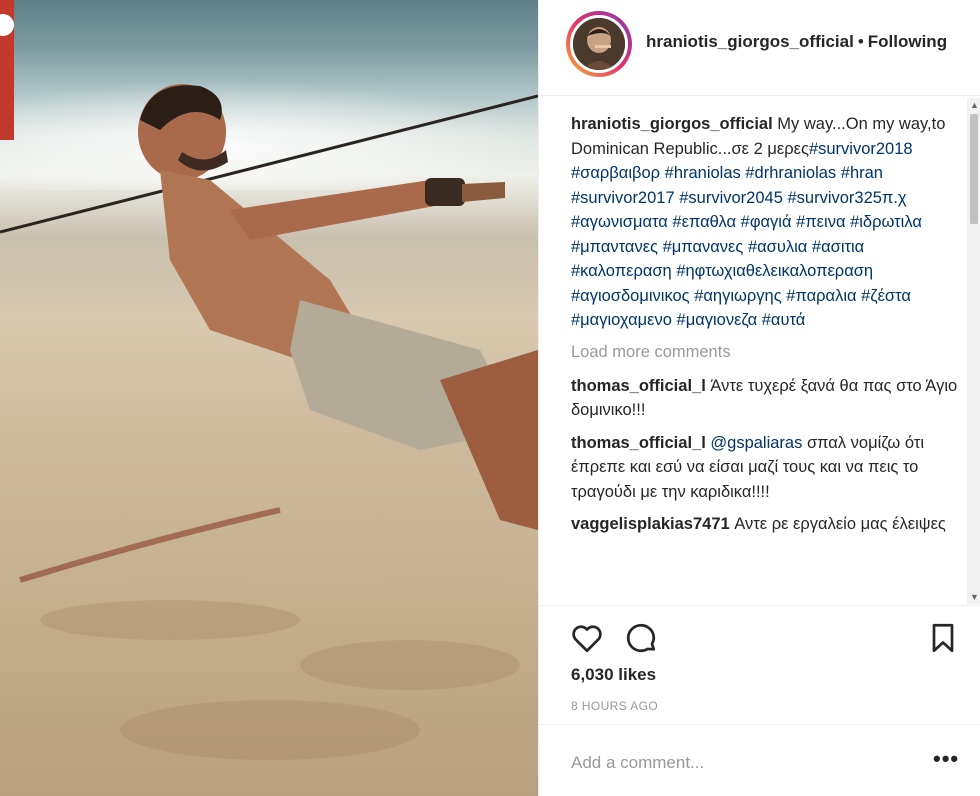  Describe the element at coordinates (790, 173) in the screenshot. I see `hashtag-link: #drhraniolas` at that location.